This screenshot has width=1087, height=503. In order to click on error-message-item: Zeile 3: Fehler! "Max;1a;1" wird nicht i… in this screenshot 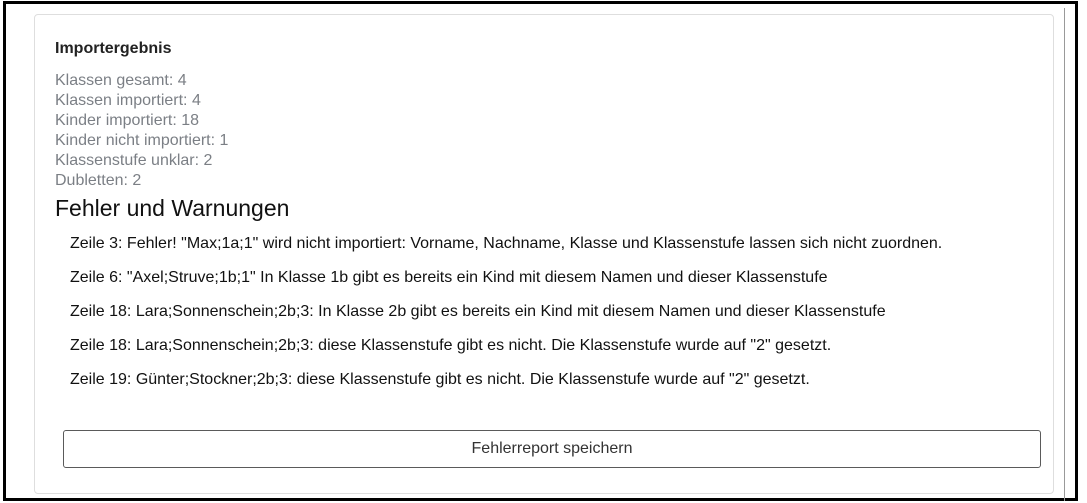, I will do `click(506, 243)`.